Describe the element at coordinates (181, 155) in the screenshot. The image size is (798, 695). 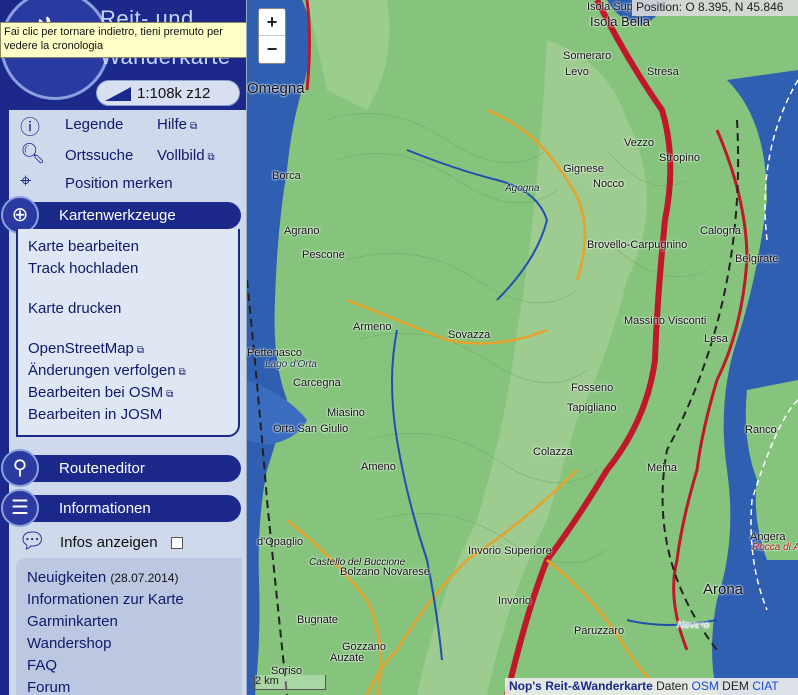
I see `fullscreen-label: Vollbild` at that location.